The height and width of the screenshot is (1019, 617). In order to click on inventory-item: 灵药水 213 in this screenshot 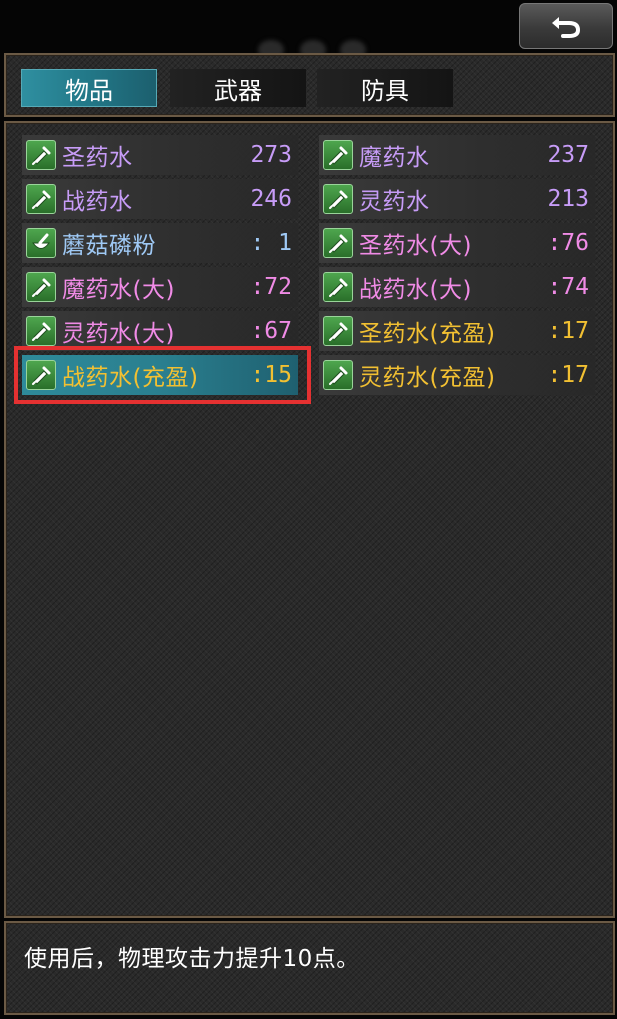, I will do `click(457, 199)`.